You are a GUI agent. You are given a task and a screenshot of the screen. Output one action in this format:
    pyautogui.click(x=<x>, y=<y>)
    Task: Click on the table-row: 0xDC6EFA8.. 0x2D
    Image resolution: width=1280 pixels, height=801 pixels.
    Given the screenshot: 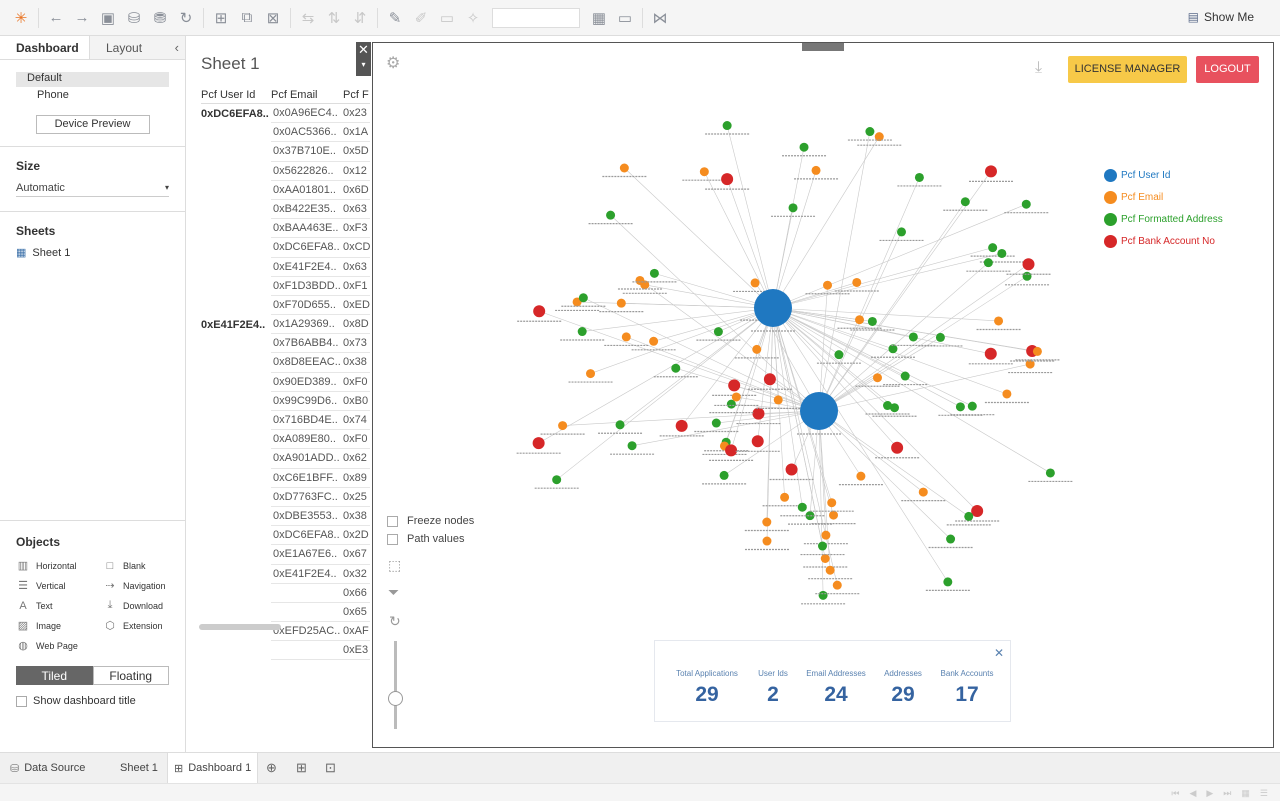 What is the action you would take?
    pyautogui.click(x=285, y=536)
    